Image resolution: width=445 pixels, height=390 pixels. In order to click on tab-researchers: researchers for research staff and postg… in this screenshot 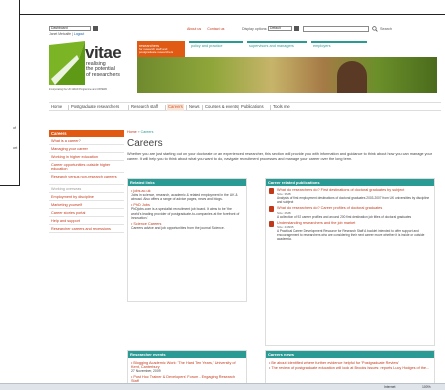, I will do `click(161, 49)`.